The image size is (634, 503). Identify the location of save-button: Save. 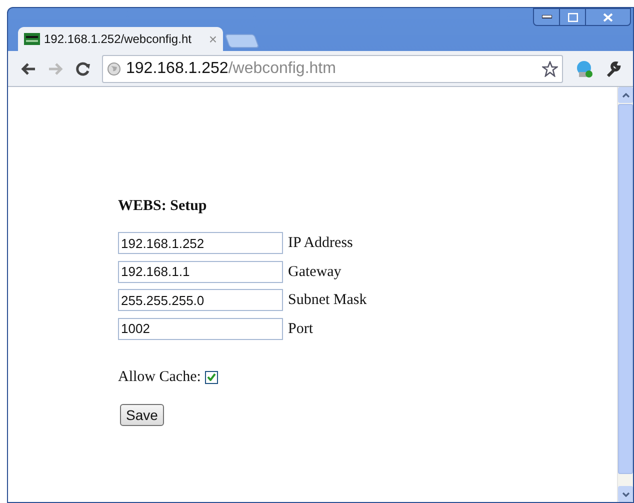
(142, 415).